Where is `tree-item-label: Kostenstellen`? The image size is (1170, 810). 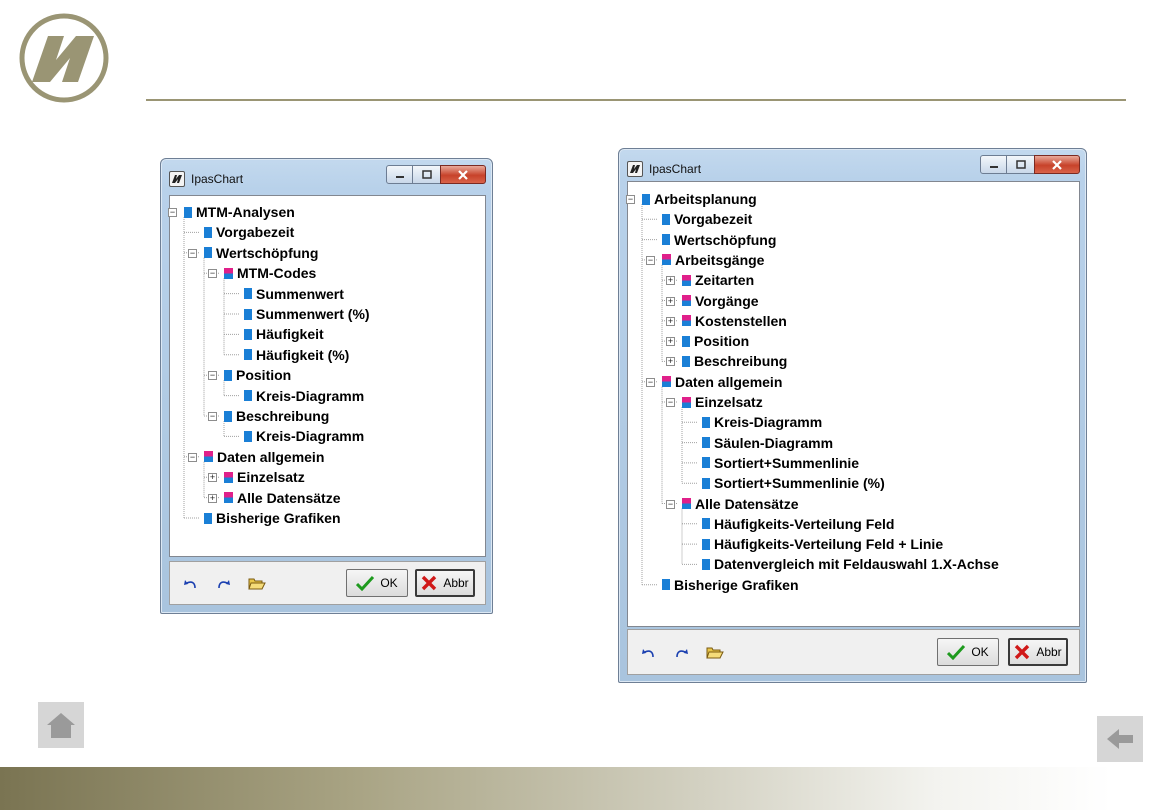
tree-item-label: Kostenstellen is located at coordinates (741, 320).